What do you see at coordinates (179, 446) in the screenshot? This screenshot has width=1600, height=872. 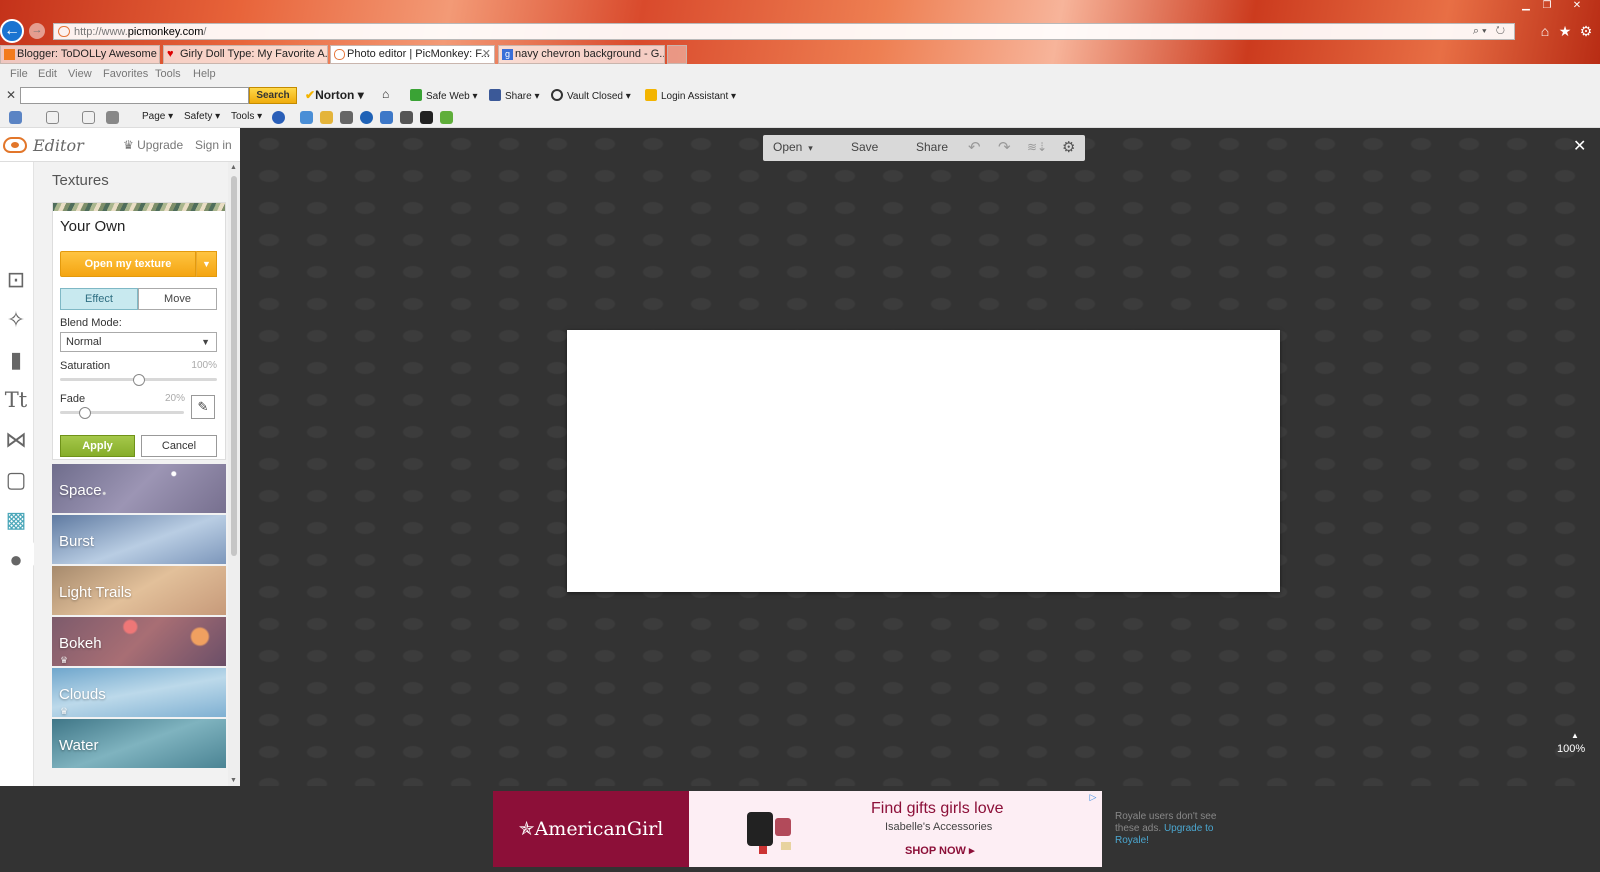 I see `cancel-button: Cancel` at bounding box center [179, 446].